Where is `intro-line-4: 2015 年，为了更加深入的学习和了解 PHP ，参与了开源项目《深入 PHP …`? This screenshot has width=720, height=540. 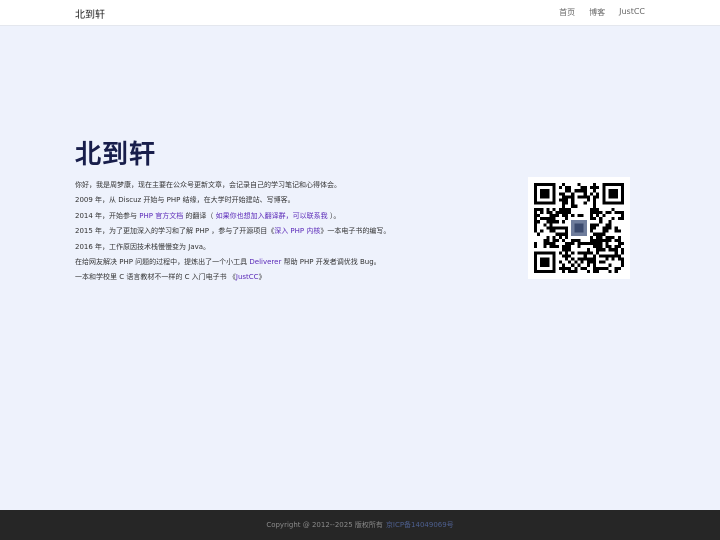
intro-line-4: 2015 年，为了更加深入的学习和了解 PHP ，参与了开源项目《深入 PHP … is located at coordinates (285, 231).